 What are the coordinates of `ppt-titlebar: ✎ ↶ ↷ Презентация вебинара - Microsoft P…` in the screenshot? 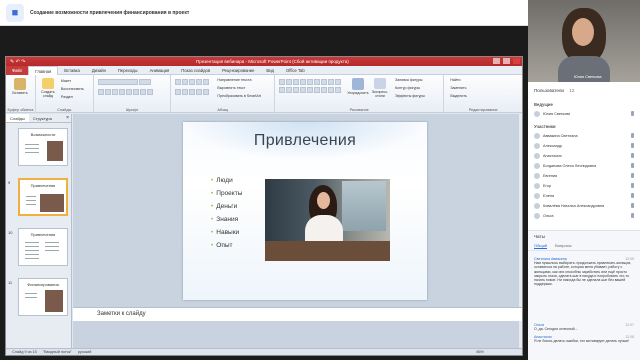 It's located at (264, 61).